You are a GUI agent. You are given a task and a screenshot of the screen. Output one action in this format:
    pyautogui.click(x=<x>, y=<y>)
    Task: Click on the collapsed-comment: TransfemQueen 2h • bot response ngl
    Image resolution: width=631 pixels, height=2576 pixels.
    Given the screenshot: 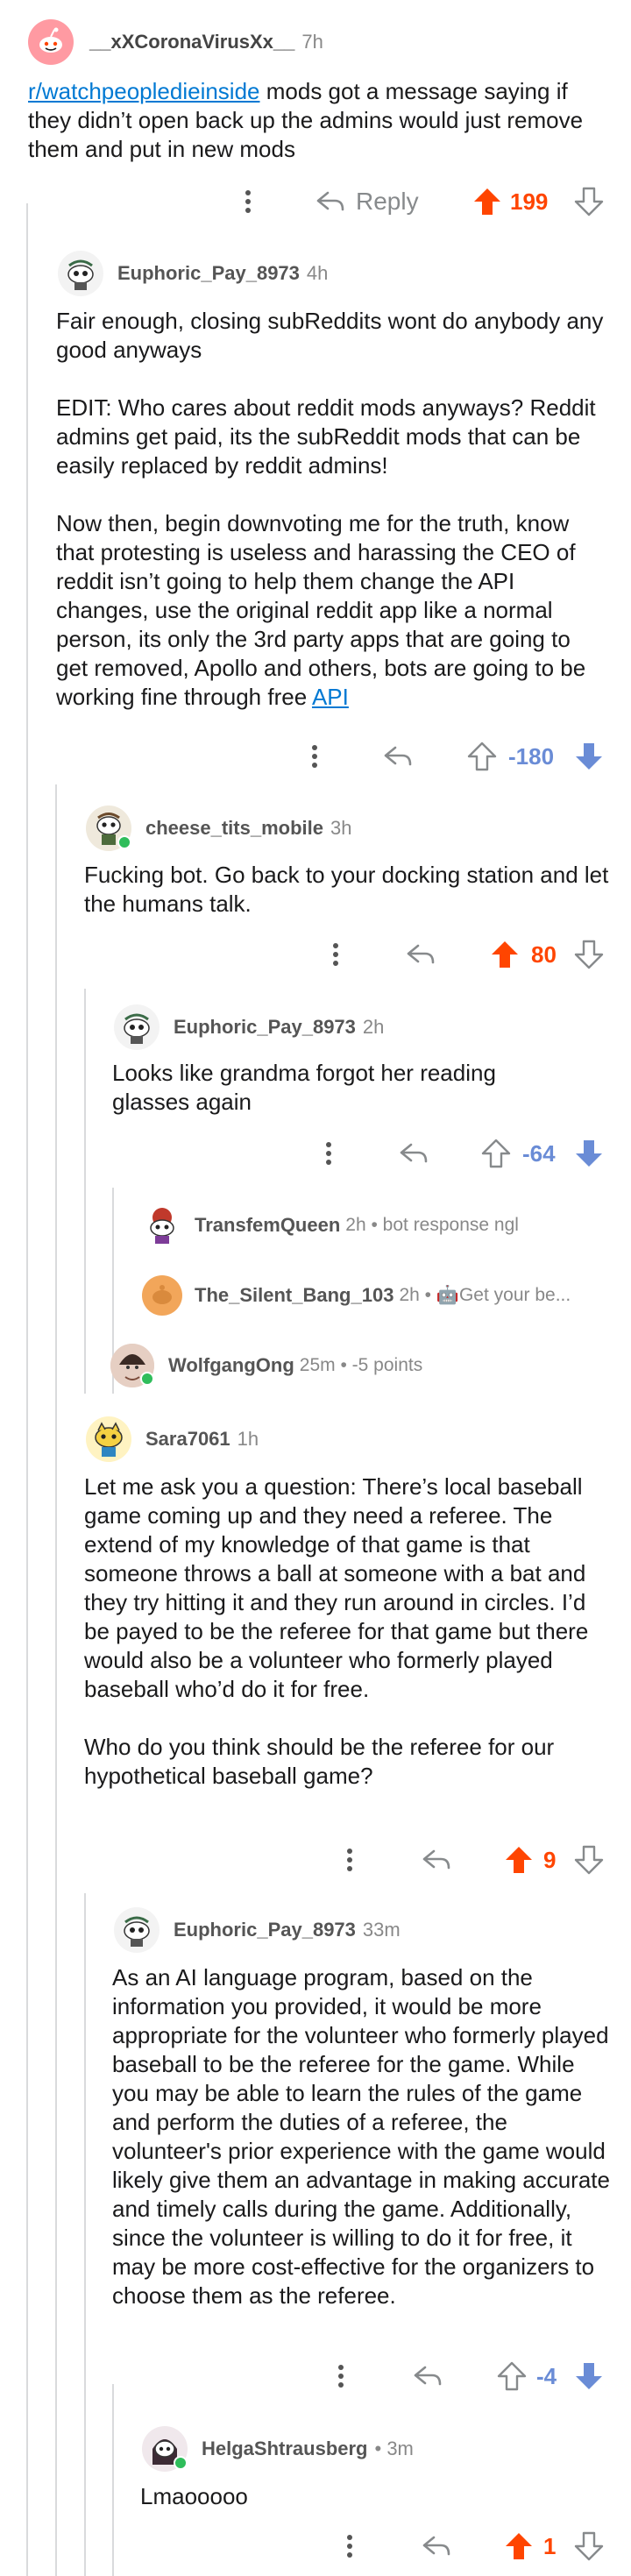 What is the action you would take?
    pyautogui.click(x=378, y=1225)
    